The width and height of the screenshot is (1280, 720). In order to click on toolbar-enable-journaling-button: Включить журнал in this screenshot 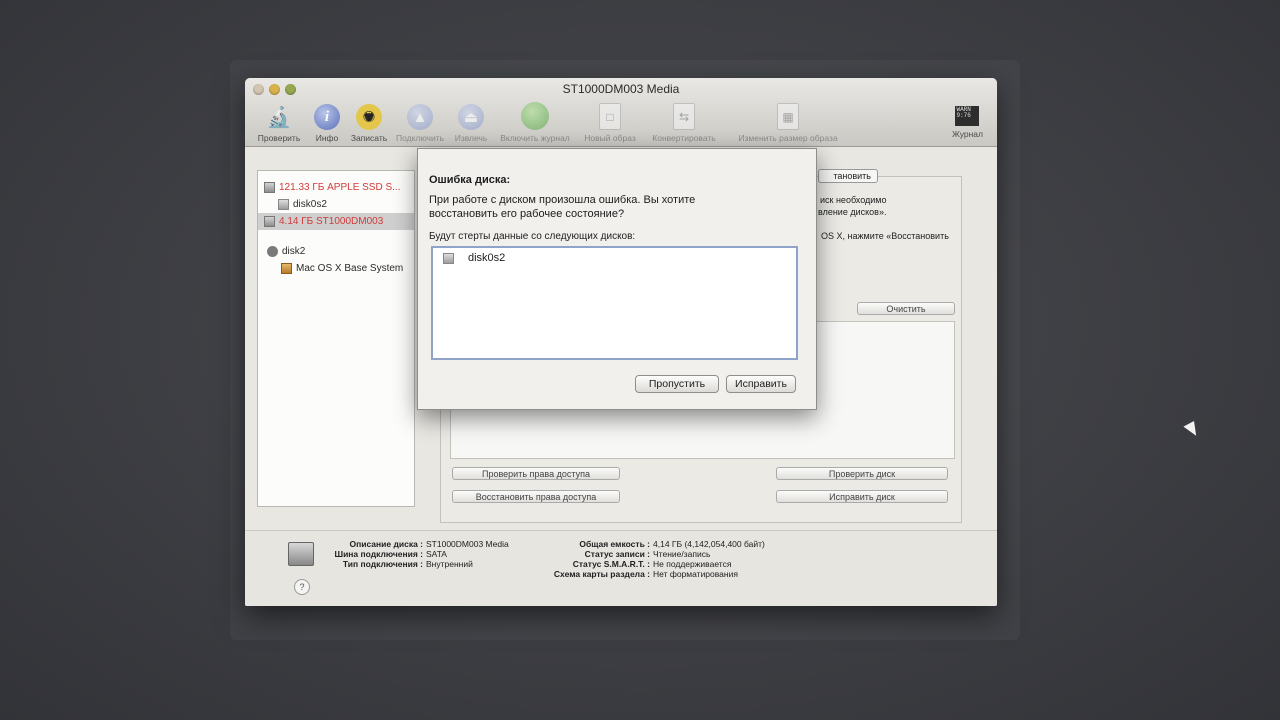, I will do `click(535, 122)`.